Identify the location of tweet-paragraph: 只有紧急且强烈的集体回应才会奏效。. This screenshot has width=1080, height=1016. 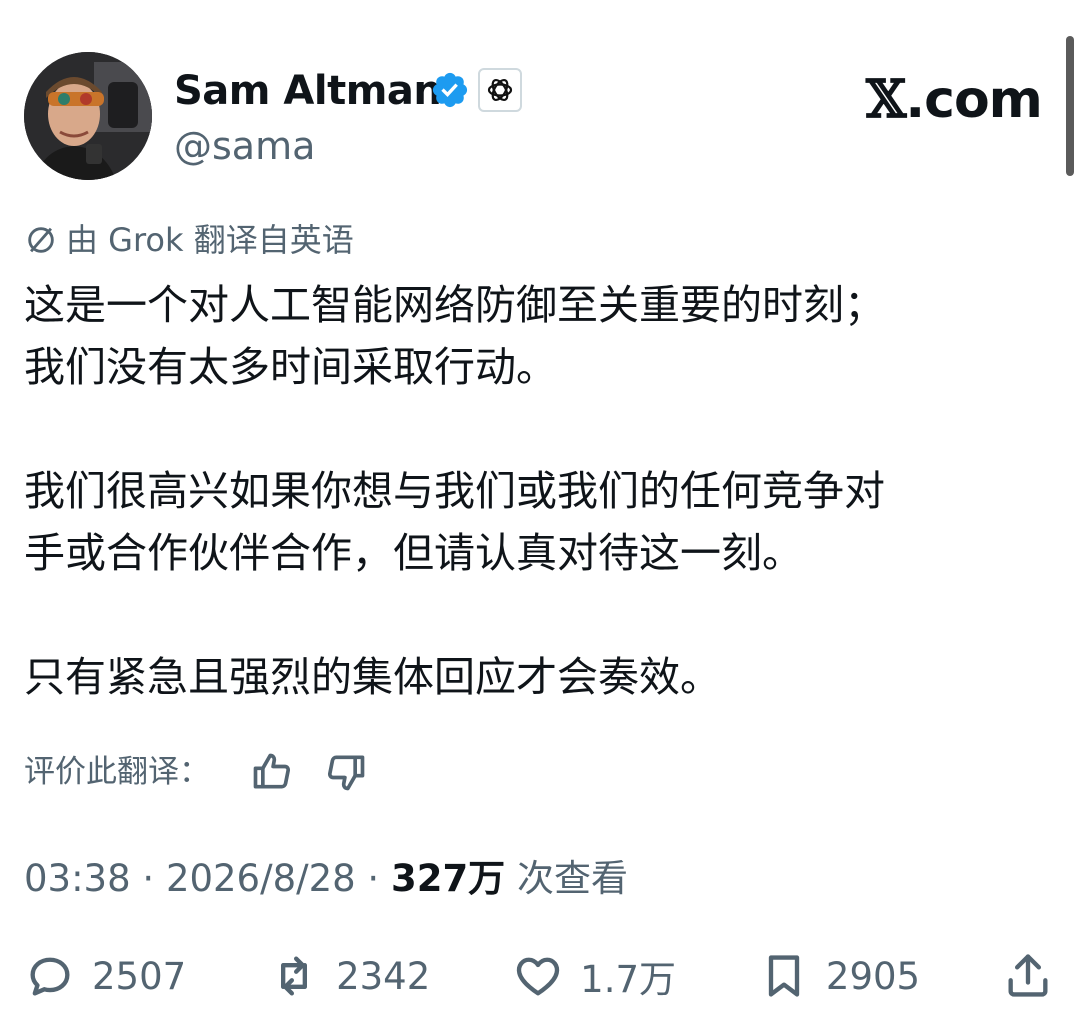
(372, 677).